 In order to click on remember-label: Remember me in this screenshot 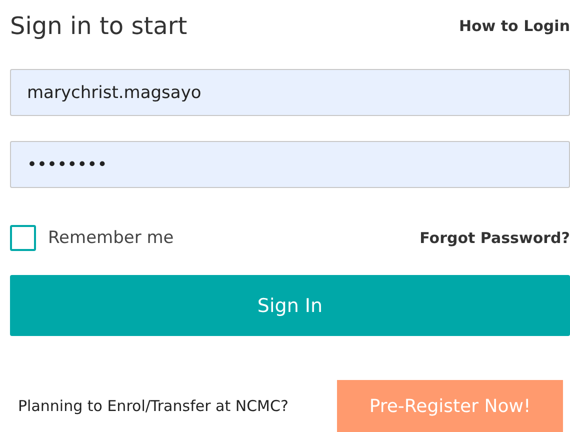, I will do `click(111, 238)`.